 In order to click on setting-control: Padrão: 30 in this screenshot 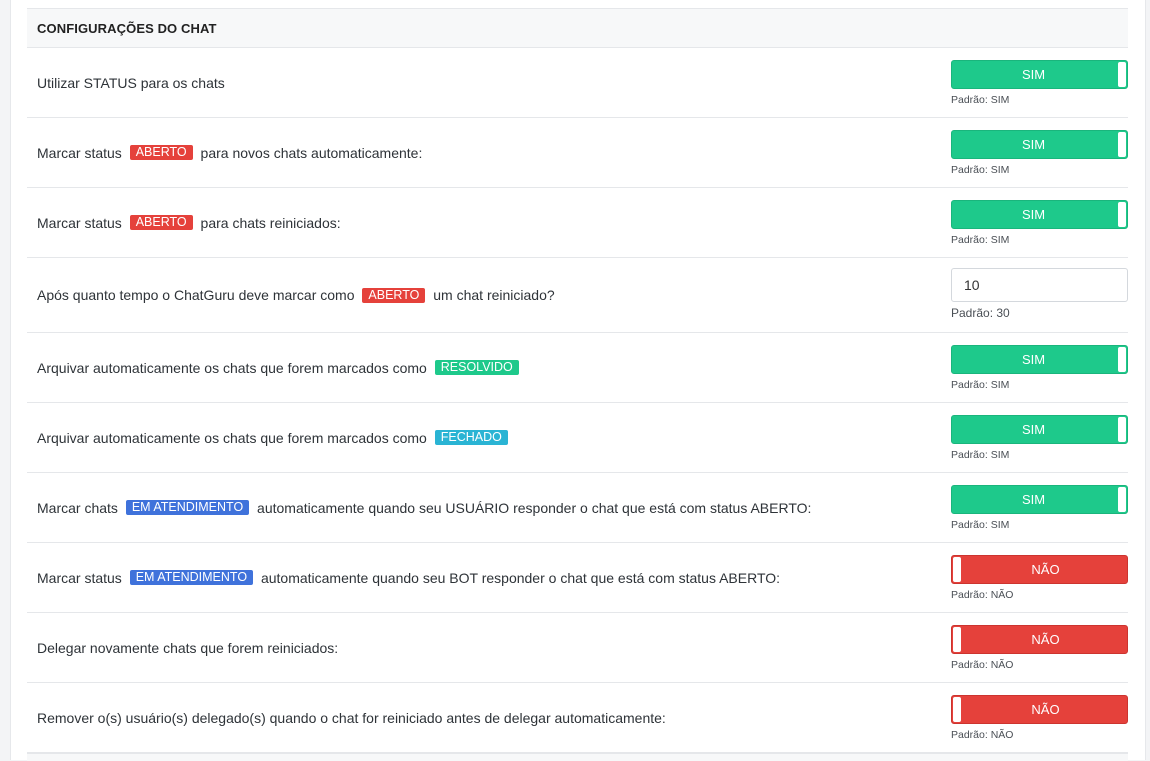, I will do `click(1039, 293)`.